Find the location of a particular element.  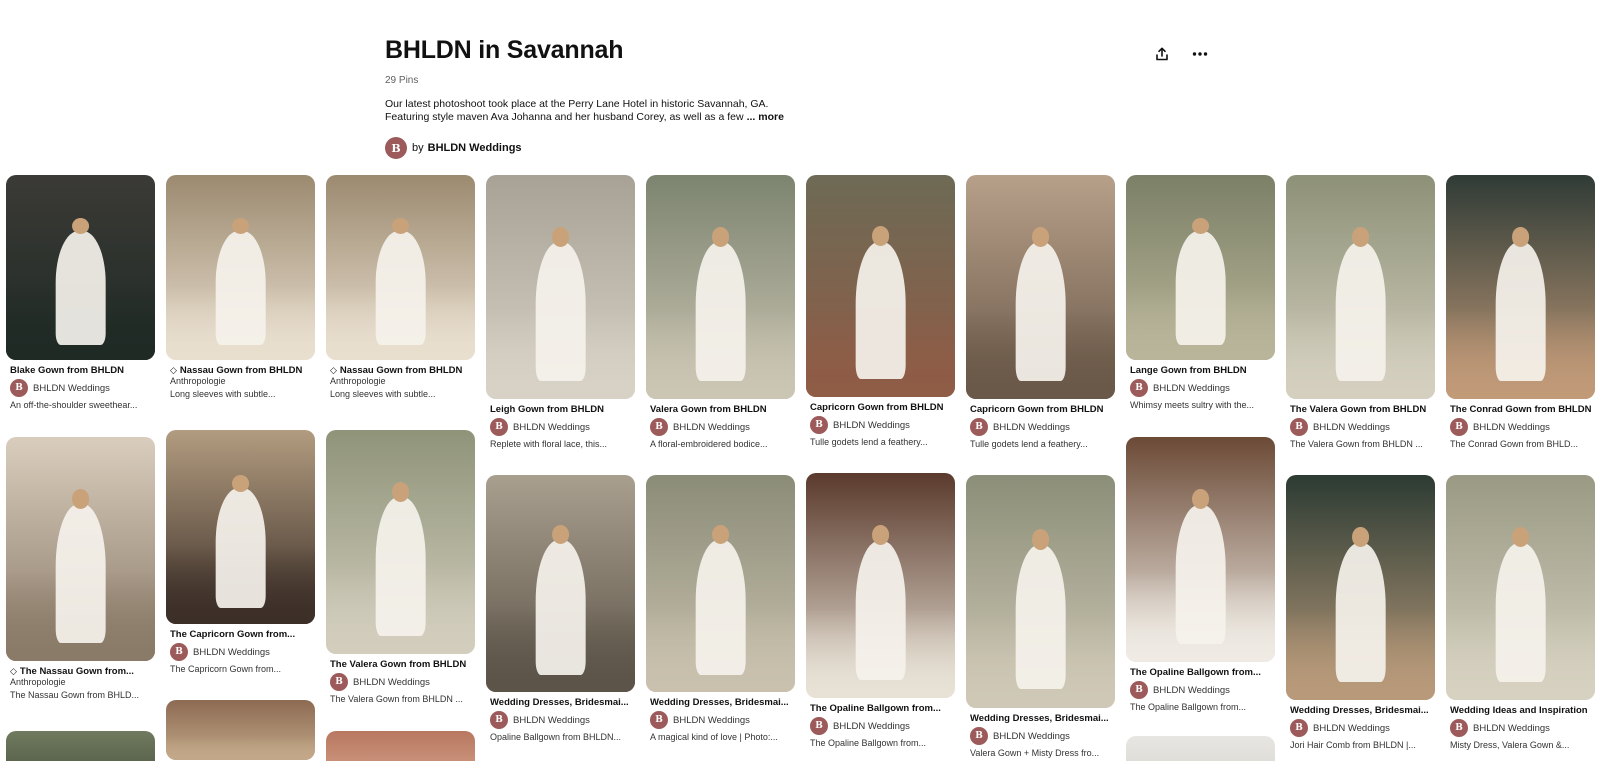

pin-title-text: Wedding Ideas and Inspiration is located at coordinates (1519, 710).